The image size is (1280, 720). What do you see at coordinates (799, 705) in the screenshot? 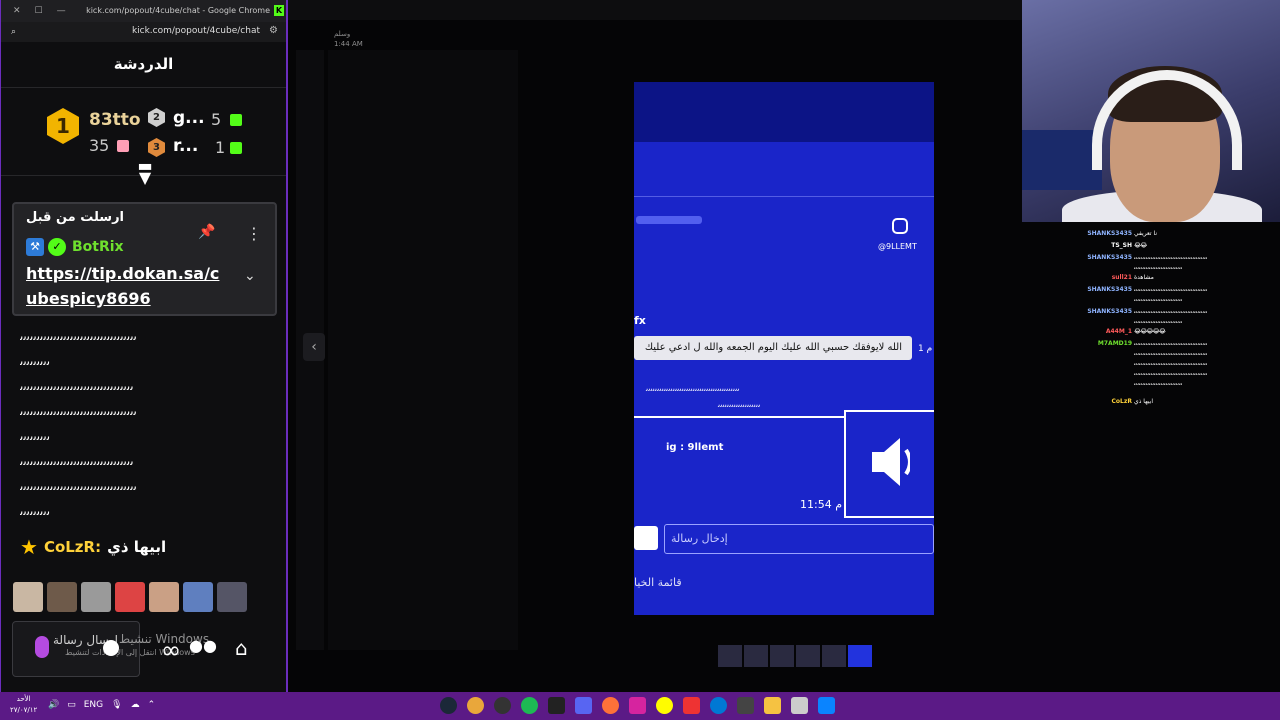
I see `notes-icon` at bounding box center [799, 705].